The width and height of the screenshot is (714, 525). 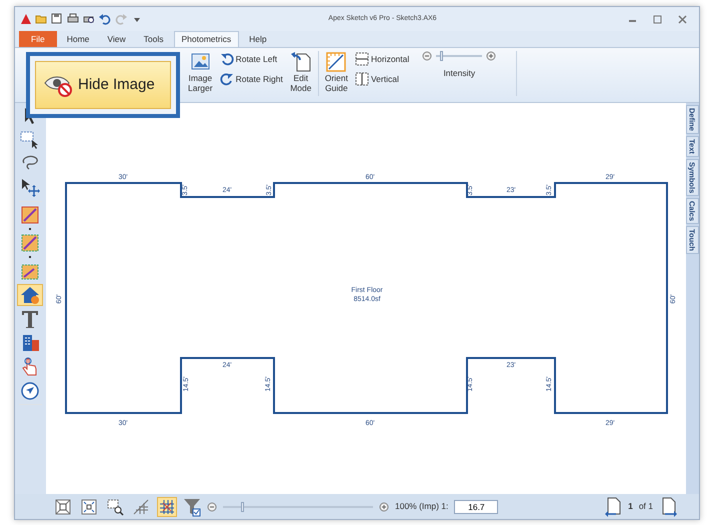 I want to click on orient-guide-button: Orient Guide, so click(x=336, y=72).